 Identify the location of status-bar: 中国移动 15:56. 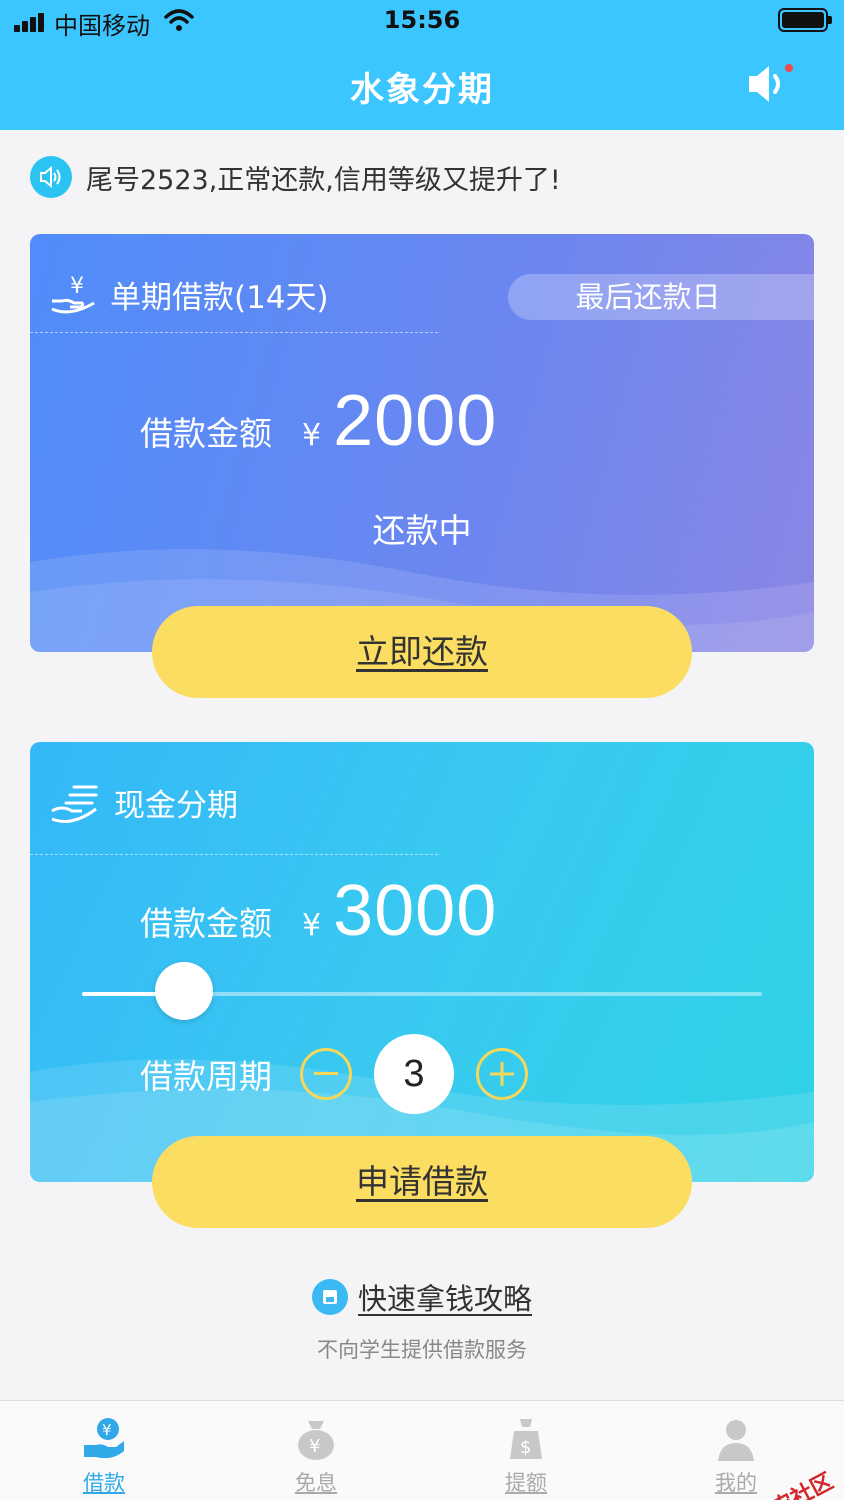
(422, 22).